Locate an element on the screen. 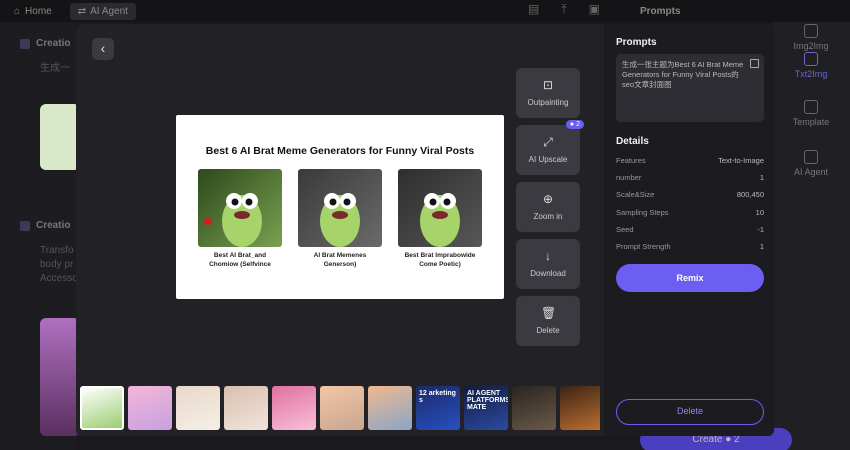 The width and height of the screenshot is (850, 450). detail-row: Seed -1 is located at coordinates (690, 229).